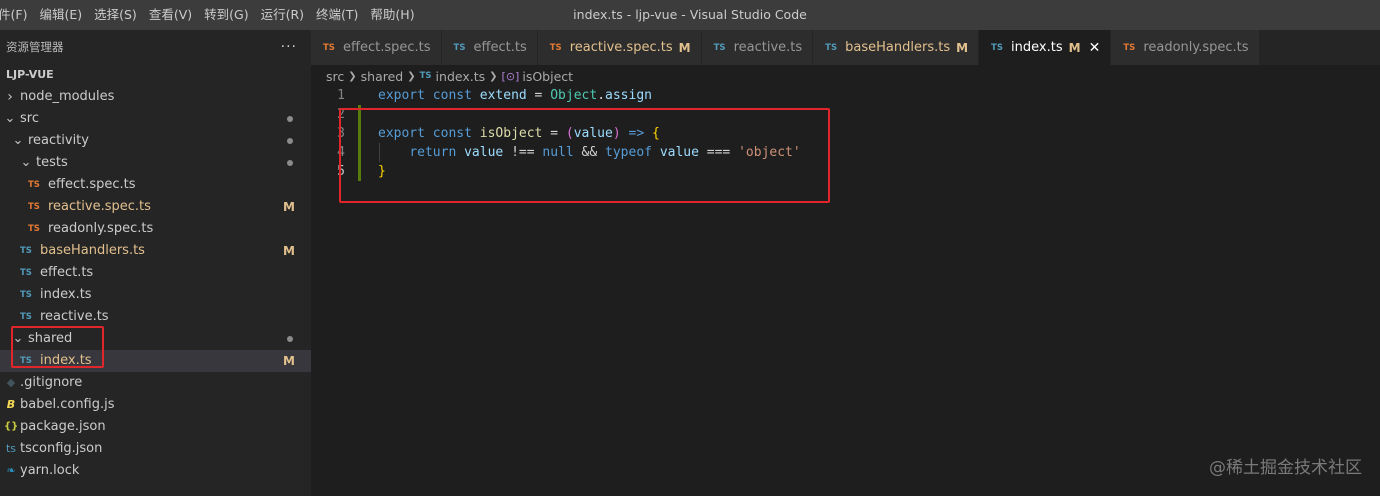  Describe the element at coordinates (35, 47) in the screenshot. I see `explorer-title: 资源管理器` at that location.